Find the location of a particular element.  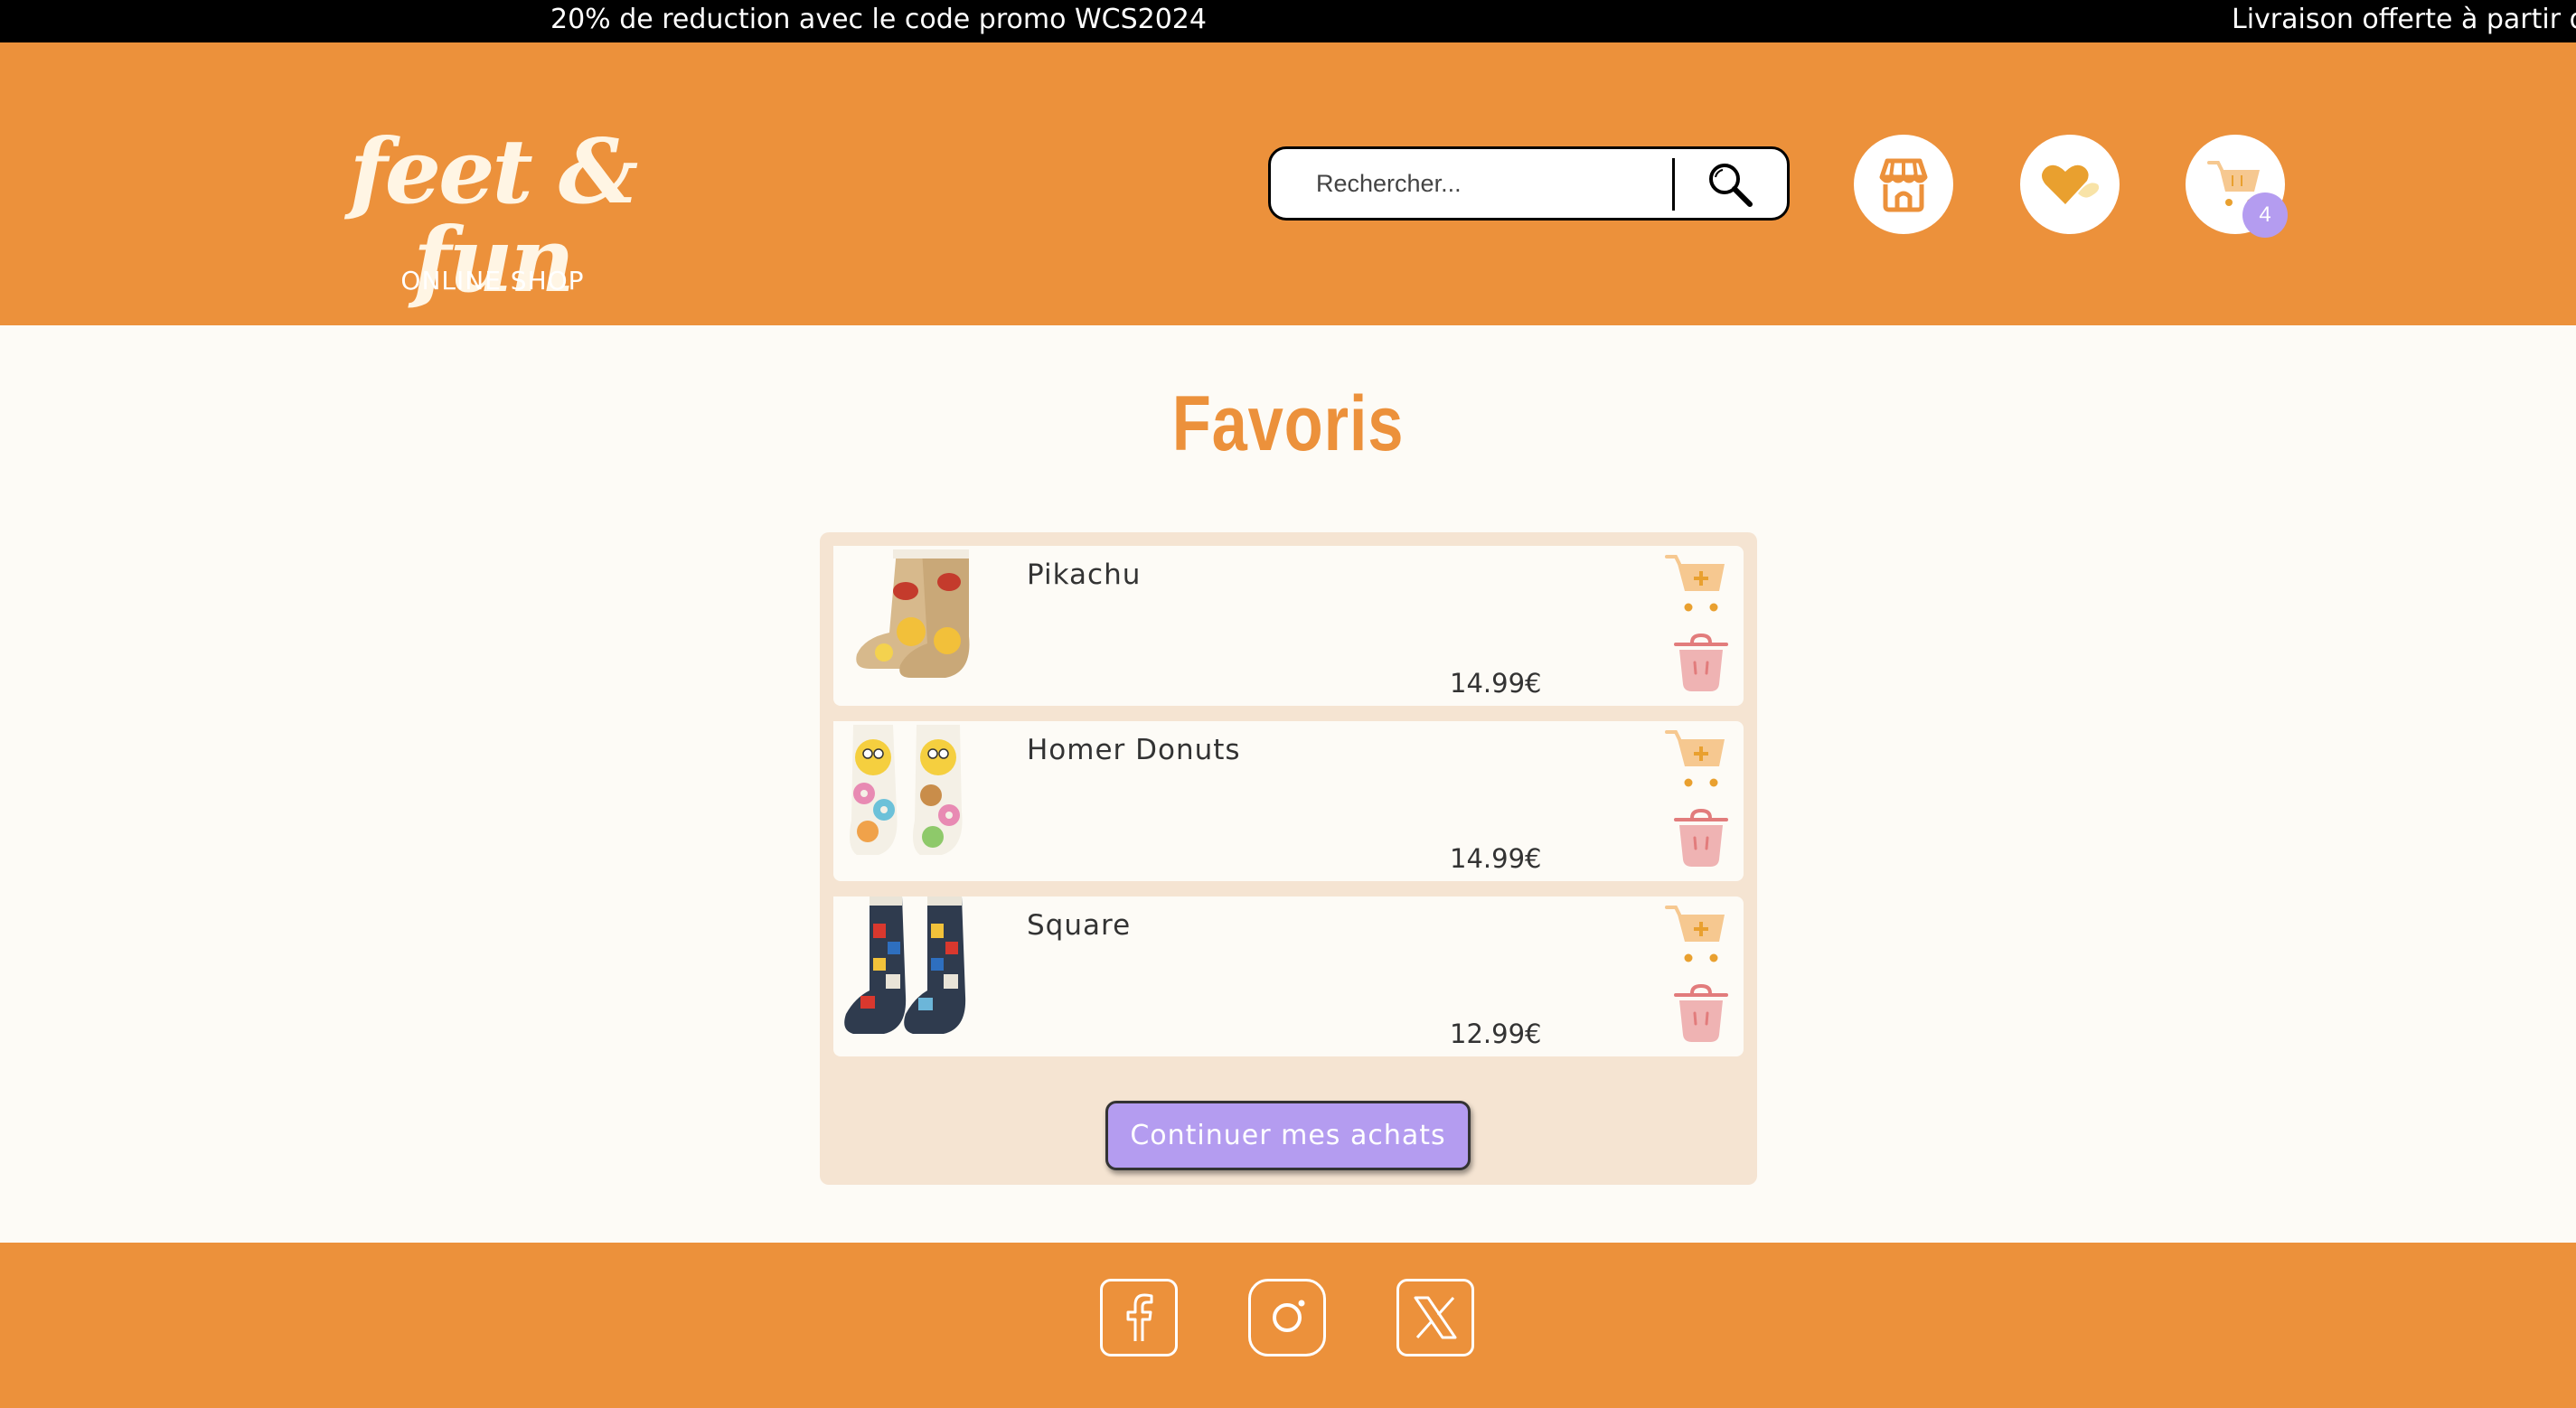

search-divider is located at coordinates (1674, 184).